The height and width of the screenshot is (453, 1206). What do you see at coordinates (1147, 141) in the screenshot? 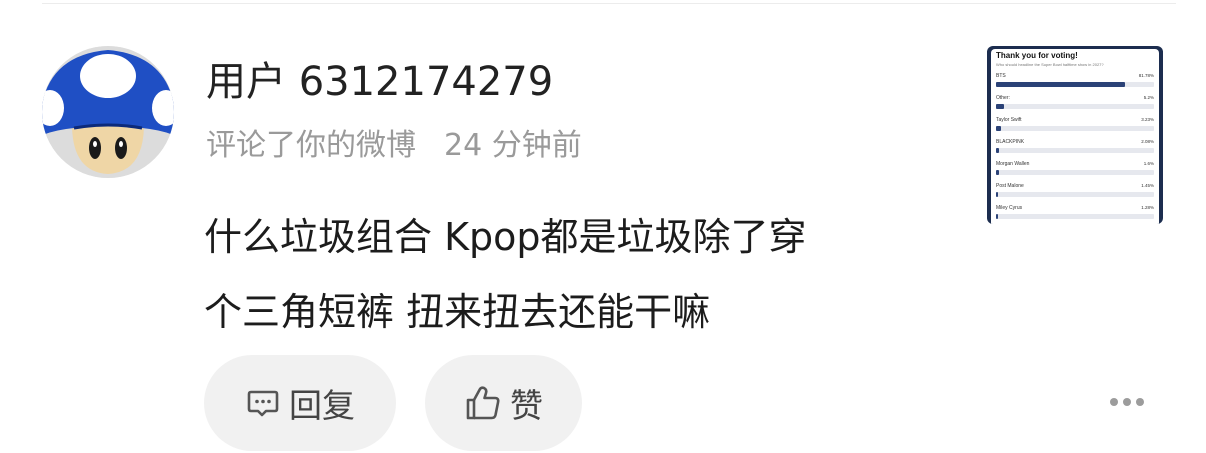
I see `poll-option-percent: 2.08%` at bounding box center [1147, 141].